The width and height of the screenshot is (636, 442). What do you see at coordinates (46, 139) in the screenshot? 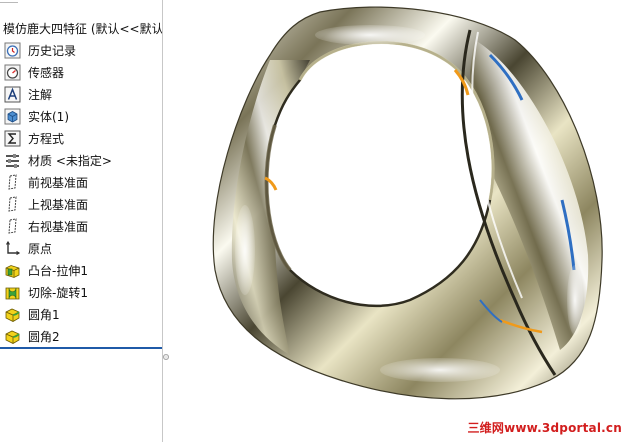
I see `tree-item-label: 方程式` at bounding box center [46, 139].